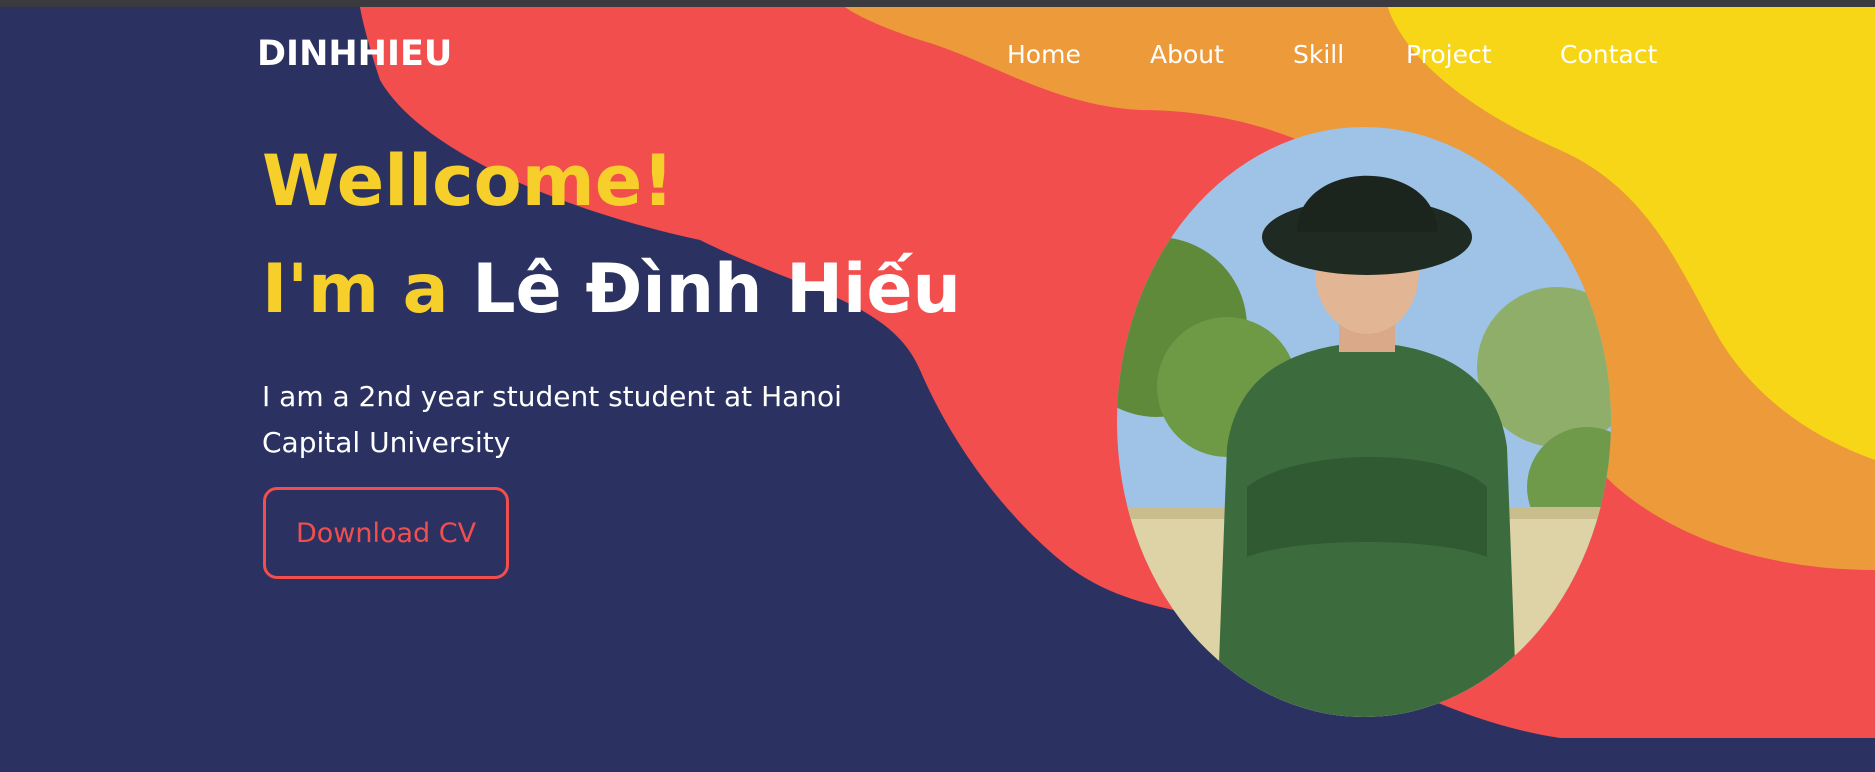  Describe the element at coordinates (367, 289) in the screenshot. I see `hero-intro-prefix: I'm a` at that location.